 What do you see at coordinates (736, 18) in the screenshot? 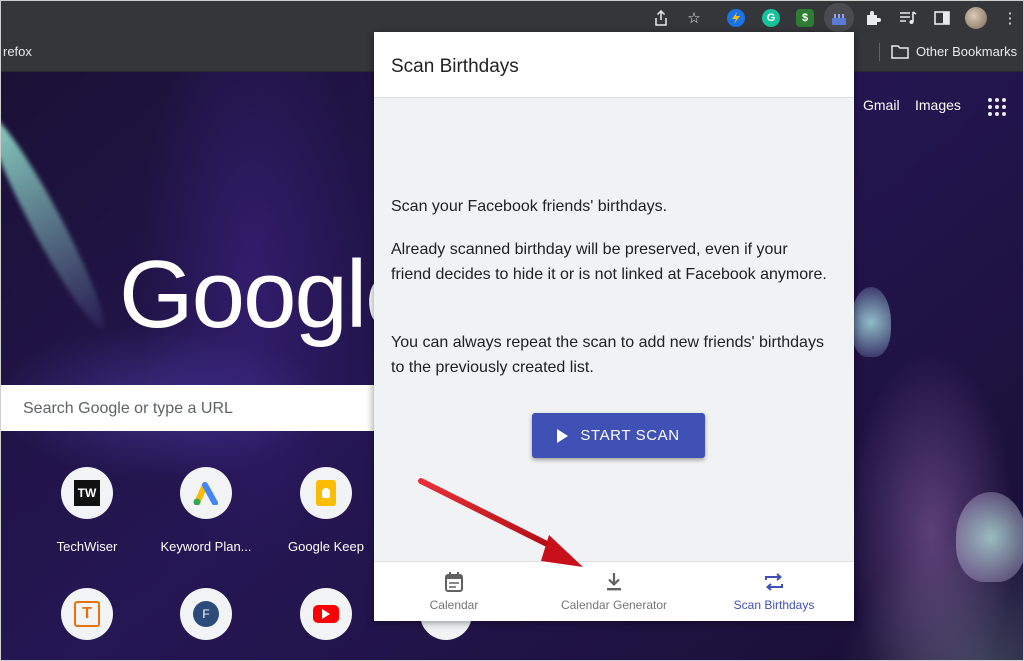
I see `lightning-icon` at bounding box center [736, 18].